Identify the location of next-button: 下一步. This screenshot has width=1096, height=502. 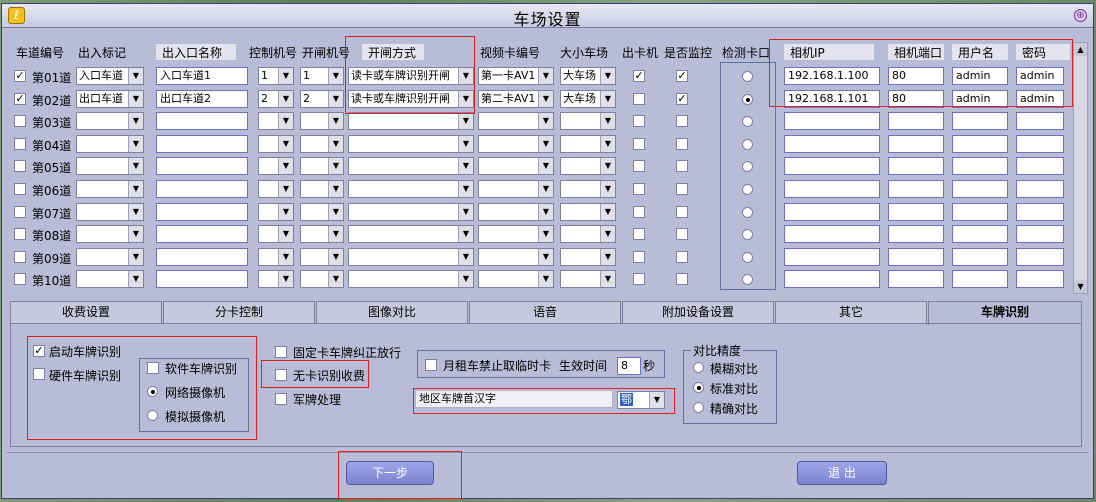
(390, 473).